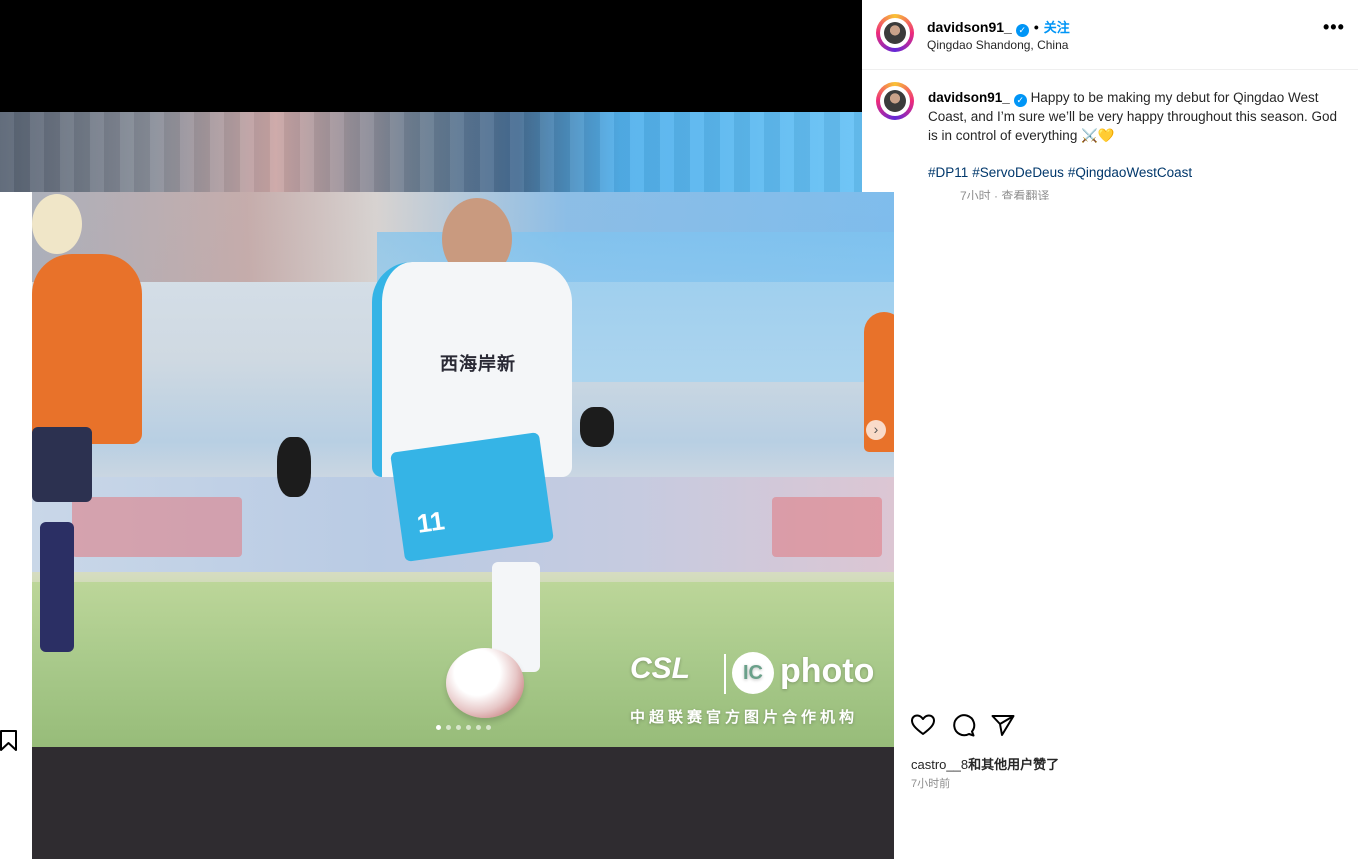 The image size is (1358, 859). I want to click on post-time: 7小时前, so click(930, 783).